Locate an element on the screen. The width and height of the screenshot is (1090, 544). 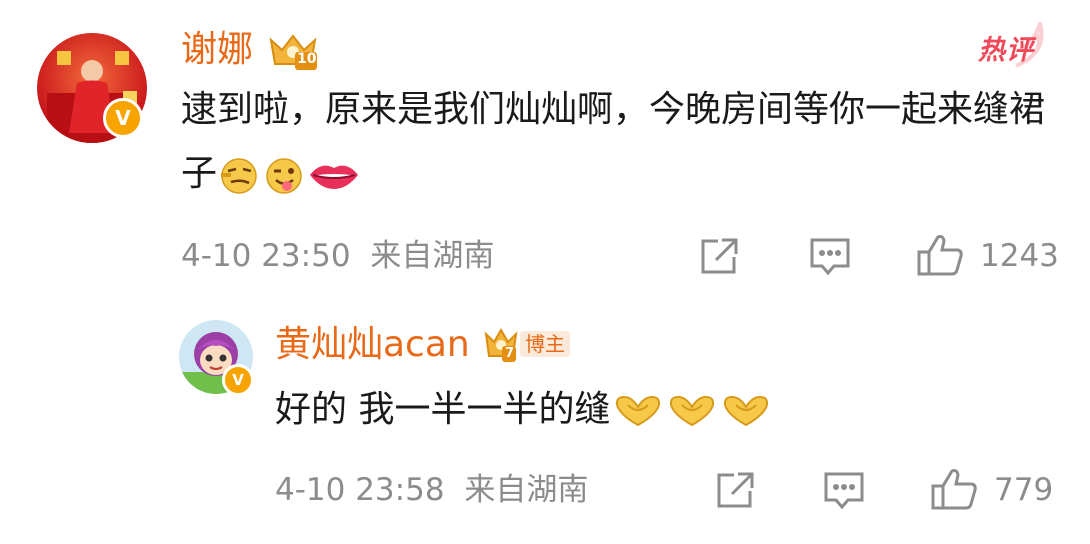
like-button: 1243 is located at coordinates (987, 255).